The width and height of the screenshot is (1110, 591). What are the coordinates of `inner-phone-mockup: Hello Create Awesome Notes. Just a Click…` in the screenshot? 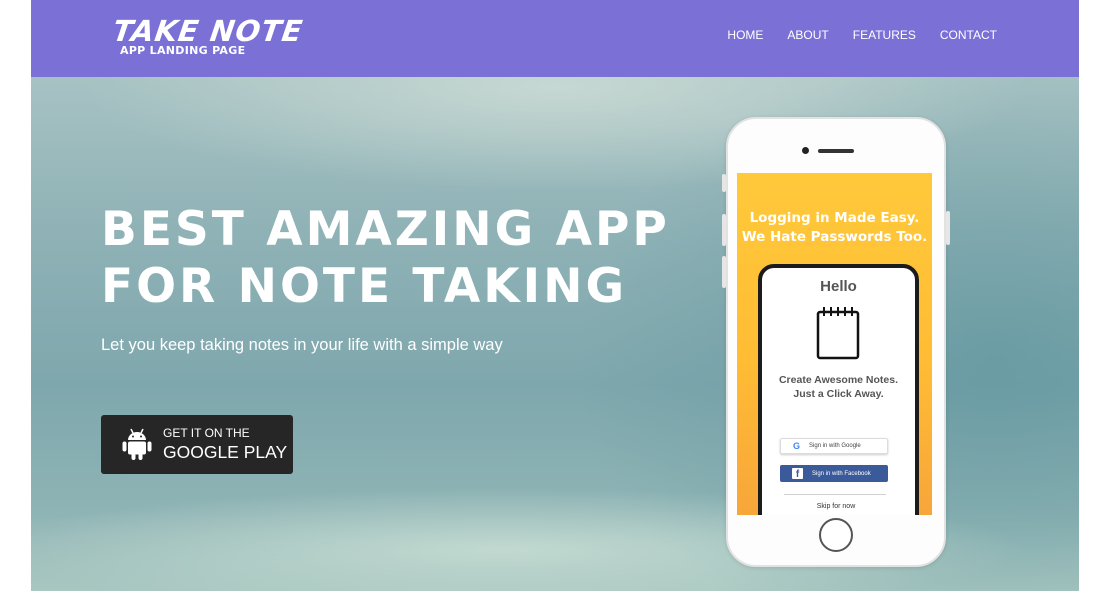 It's located at (838, 389).